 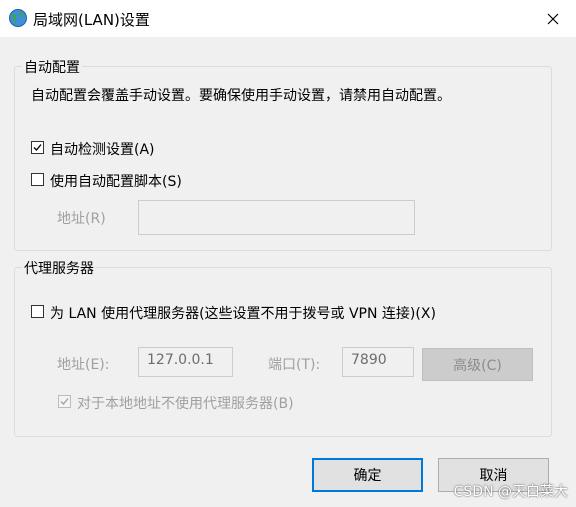 What do you see at coordinates (116, 181) in the screenshot?
I see `use-script-label: 使用自动配置脚本(S)` at bounding box center [116, 181].